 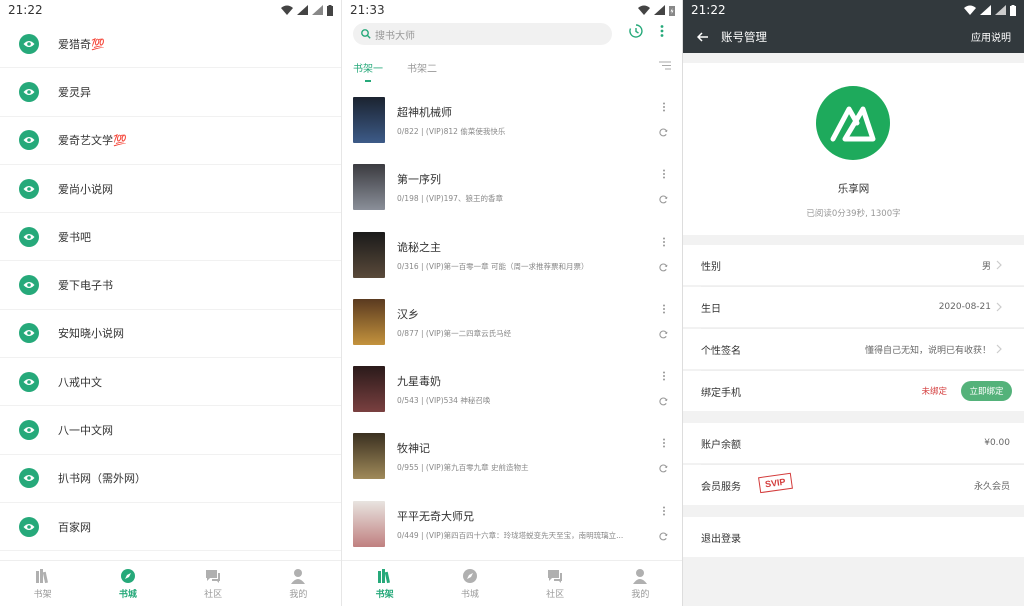 What do you see at coordinates (170, 189) in the screenshot?
I see `list-item: 爱尚小说网` at bounding box center [170, 189].